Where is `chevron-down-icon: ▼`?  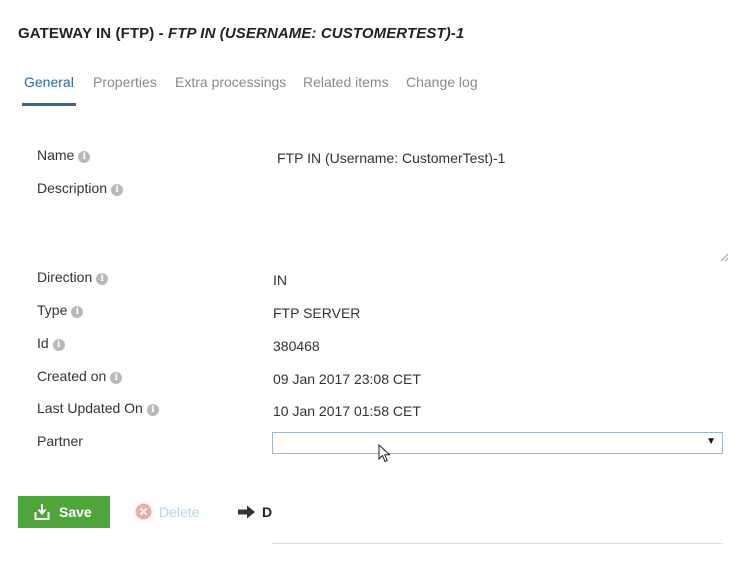
chevron-down-icon: ▼ is located at coordinates (711, 441).